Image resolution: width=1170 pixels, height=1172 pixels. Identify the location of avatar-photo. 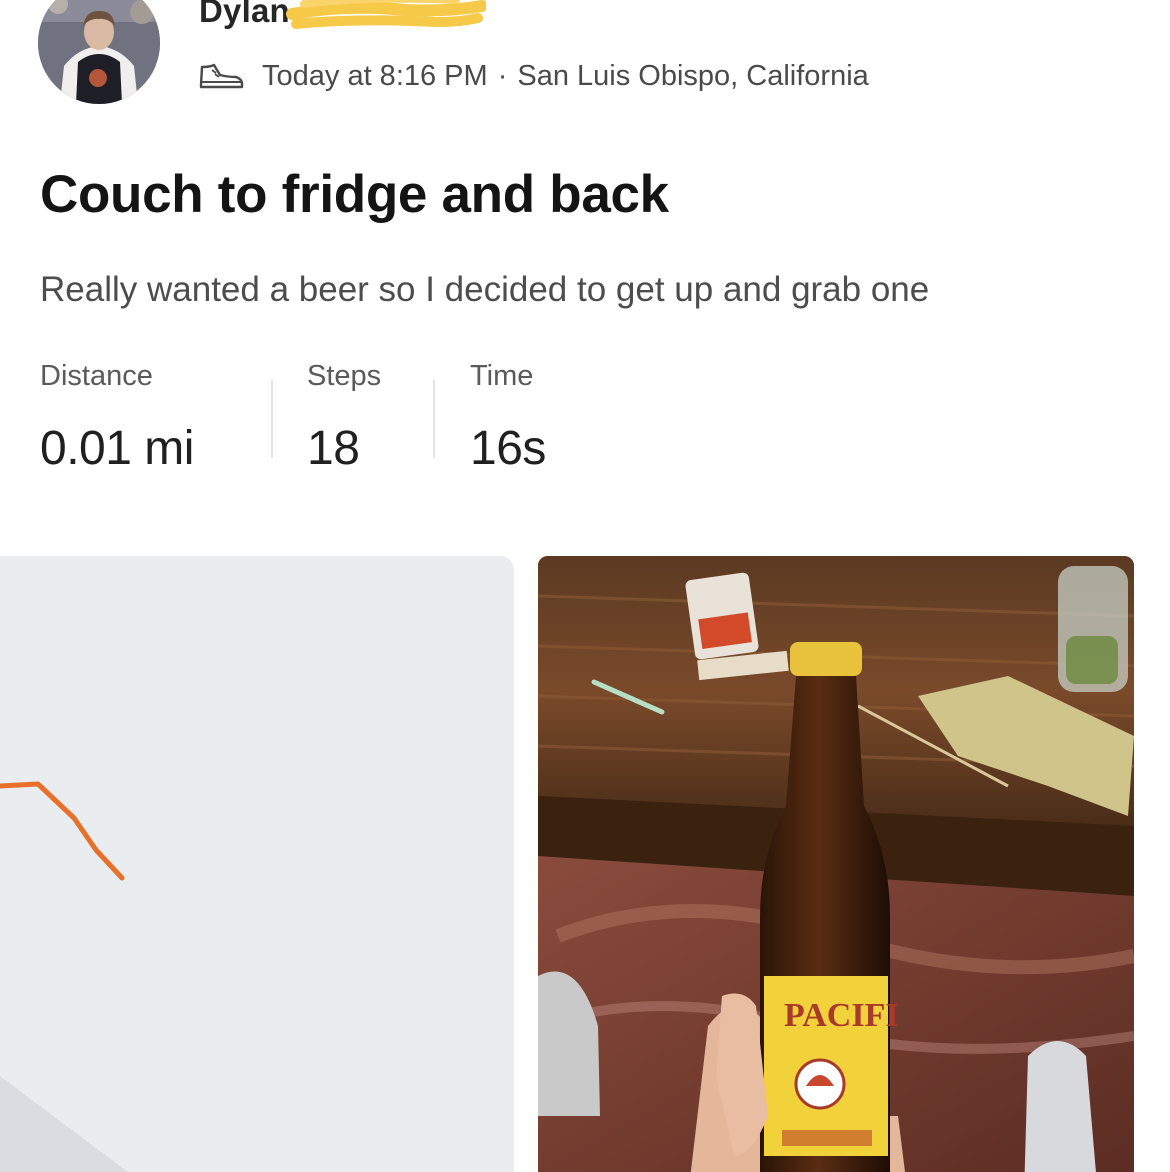
(99, 52).